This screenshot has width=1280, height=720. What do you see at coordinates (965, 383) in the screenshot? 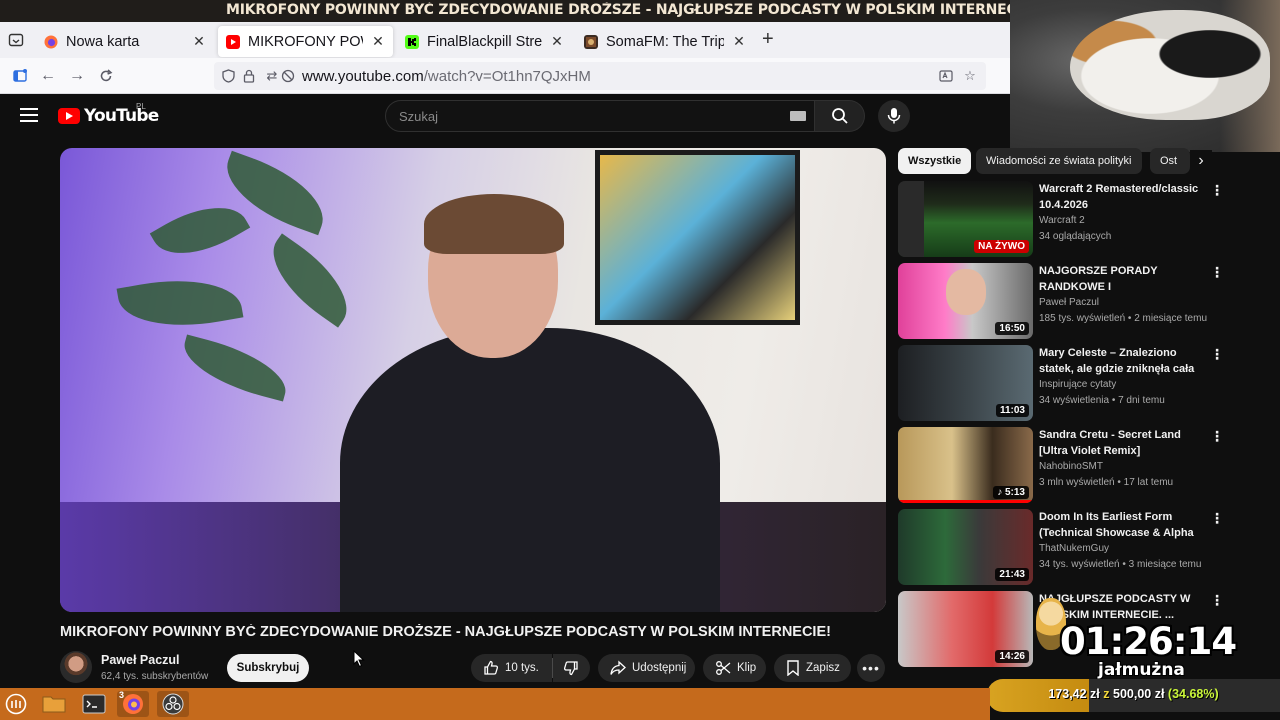
I see `video-thumbnail: 11:03` at bounding box center [965, 383].